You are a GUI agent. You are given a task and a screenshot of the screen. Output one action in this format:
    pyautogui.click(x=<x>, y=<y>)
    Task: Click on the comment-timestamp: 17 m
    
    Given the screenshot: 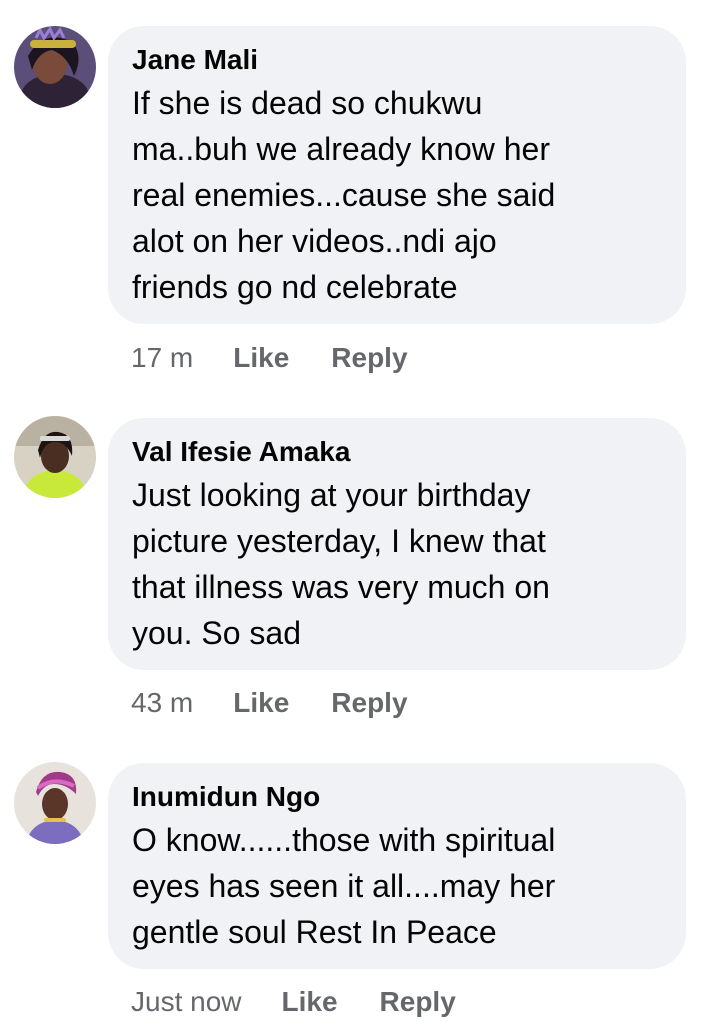 What is the action you would take?
    pyautogui.click(x=162, y=358)
    